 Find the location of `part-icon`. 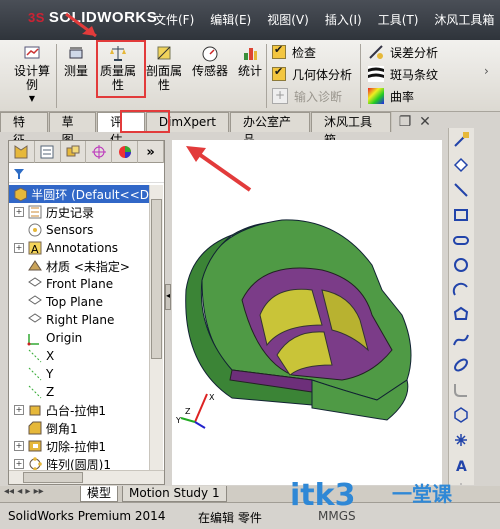

part-icon is located at coordinates (20, 194).